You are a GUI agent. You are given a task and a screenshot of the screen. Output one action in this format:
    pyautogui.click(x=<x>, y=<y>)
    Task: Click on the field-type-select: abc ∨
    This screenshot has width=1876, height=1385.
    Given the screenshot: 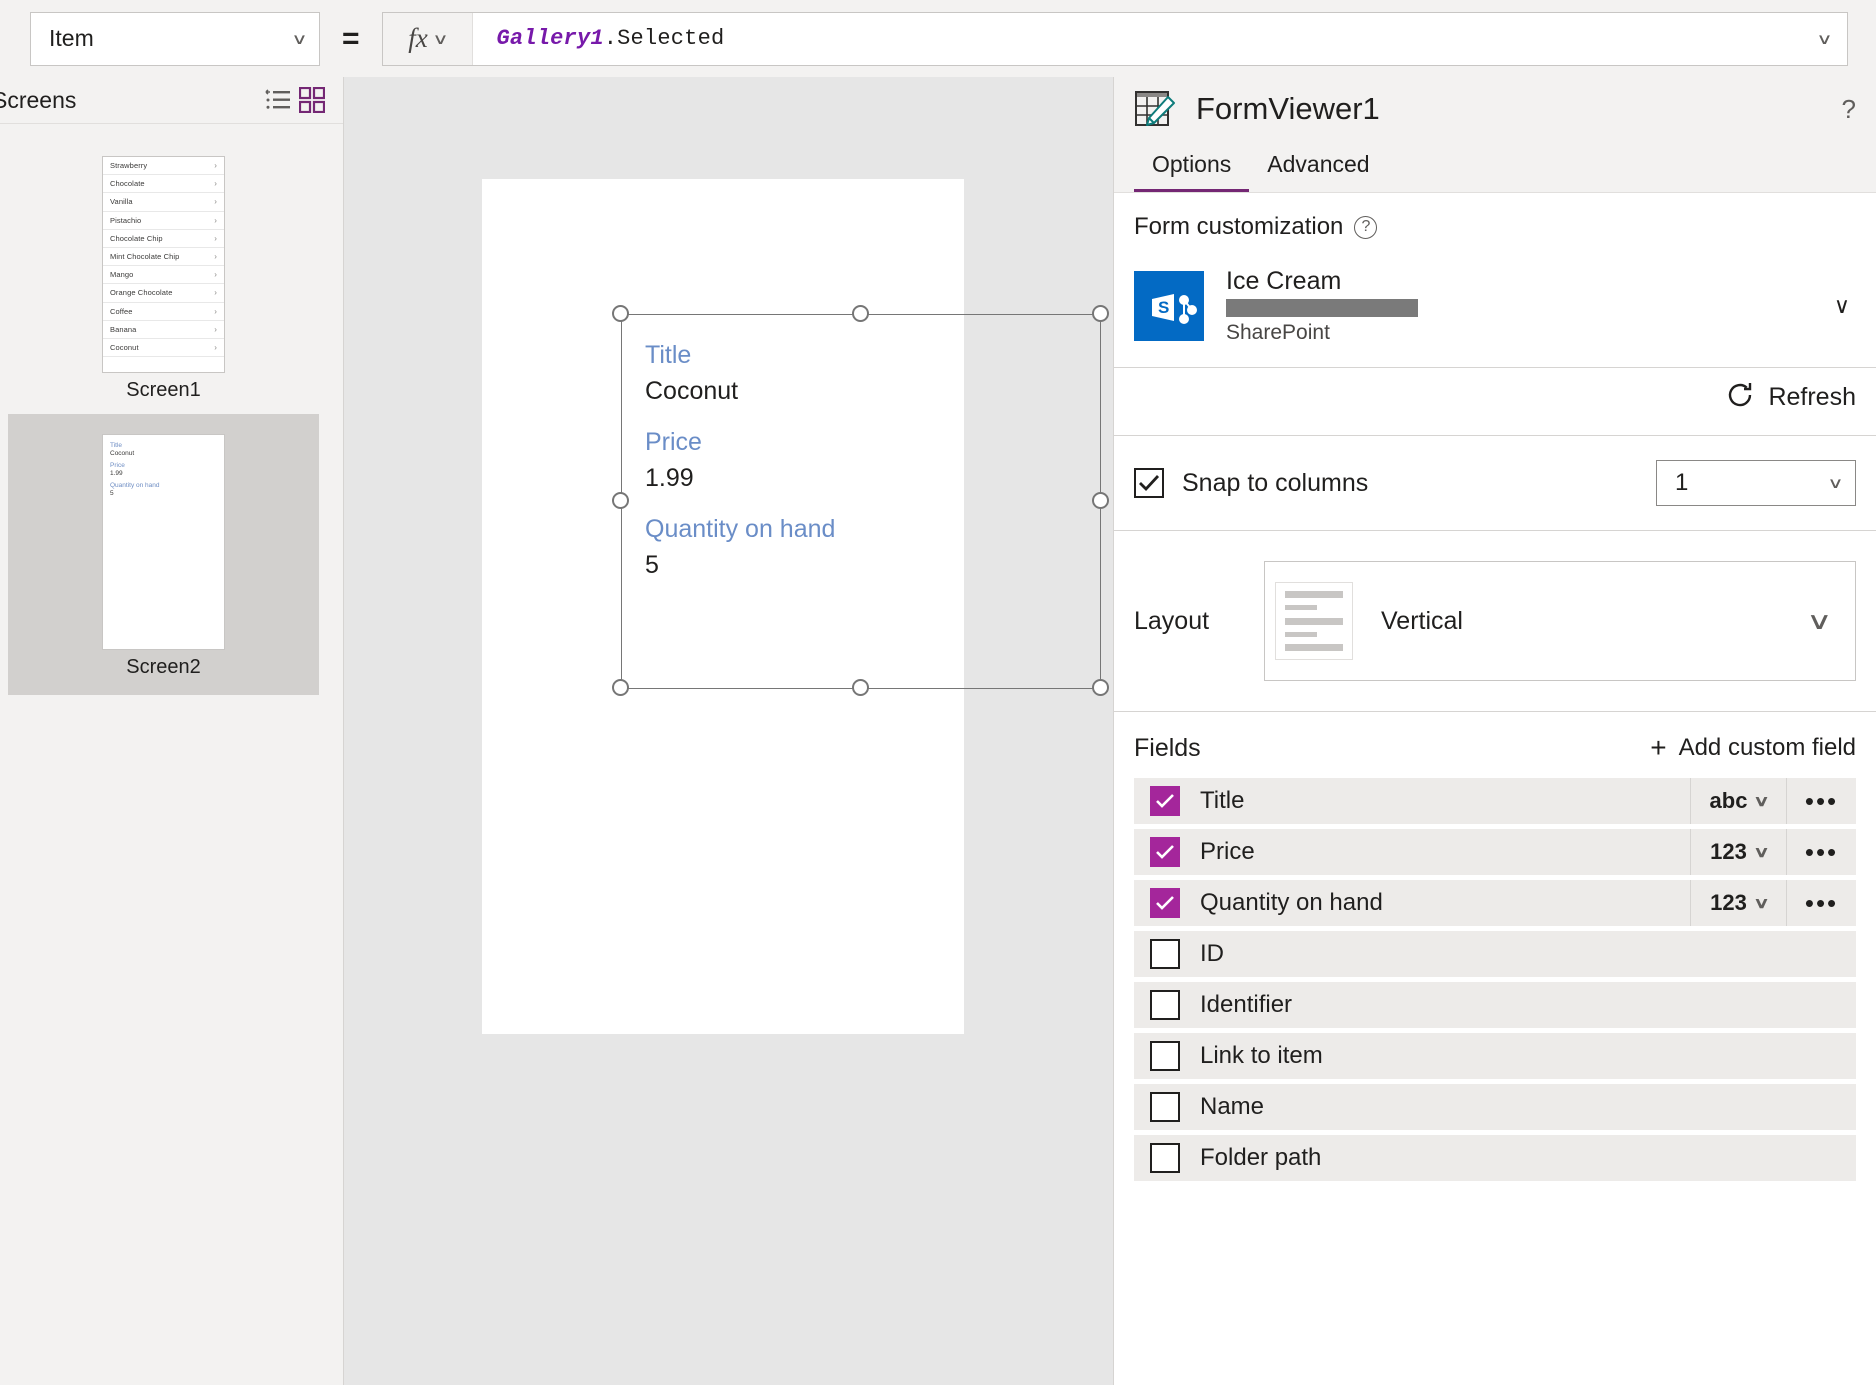 What is the action you would take?
    pyautogui.click(x=1738, y=801)
    